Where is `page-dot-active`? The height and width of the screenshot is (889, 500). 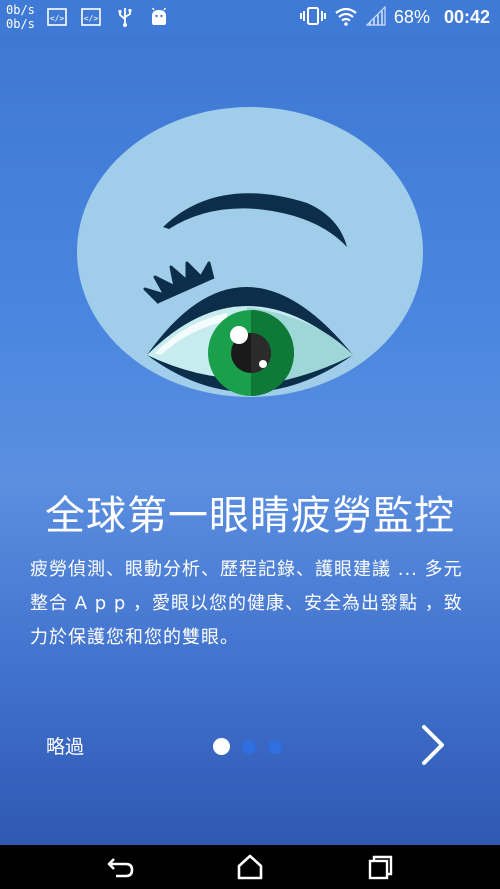
page-dot-active is located at coordinates (221, 746).